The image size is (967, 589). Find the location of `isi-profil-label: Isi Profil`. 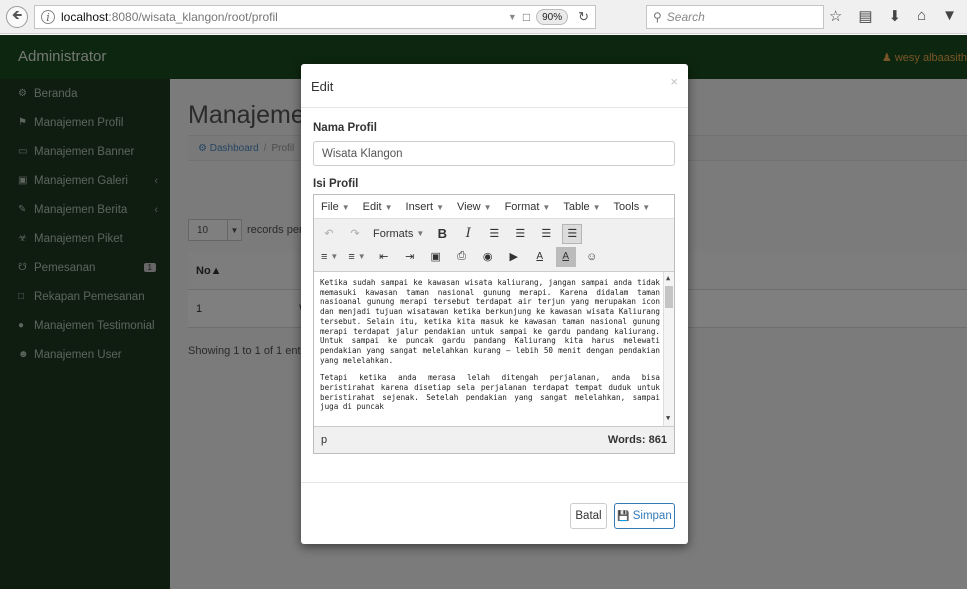

isi-profil-label: Isi Profil is located at coordinates (336, 184).